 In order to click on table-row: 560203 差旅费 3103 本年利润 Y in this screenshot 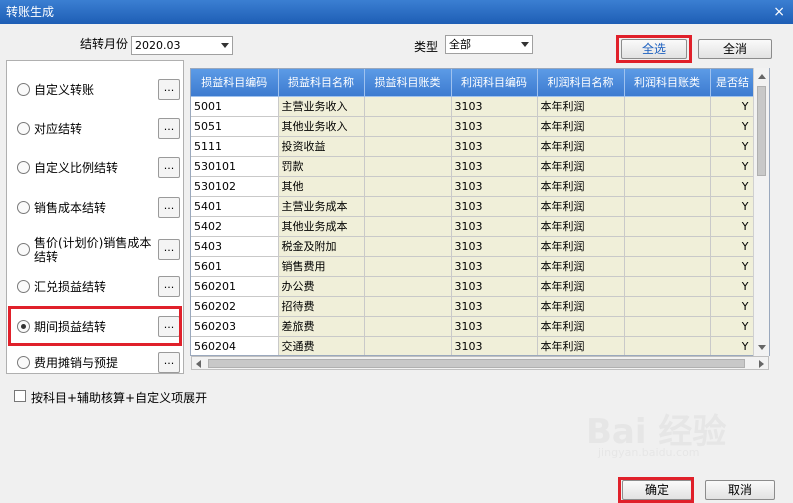, I will do `click(473, 326)`.